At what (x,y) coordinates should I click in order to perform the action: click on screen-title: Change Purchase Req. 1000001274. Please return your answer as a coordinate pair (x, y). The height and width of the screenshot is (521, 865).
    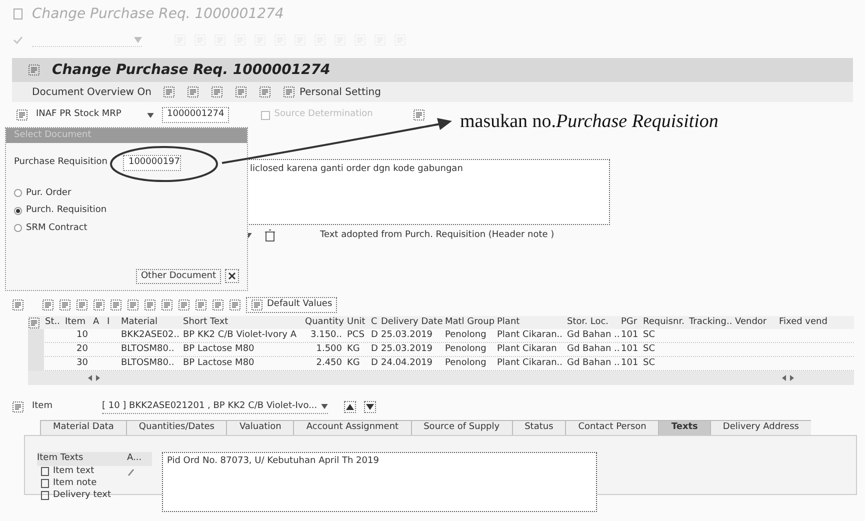
    Looking at the image, I should click on (191, 70).